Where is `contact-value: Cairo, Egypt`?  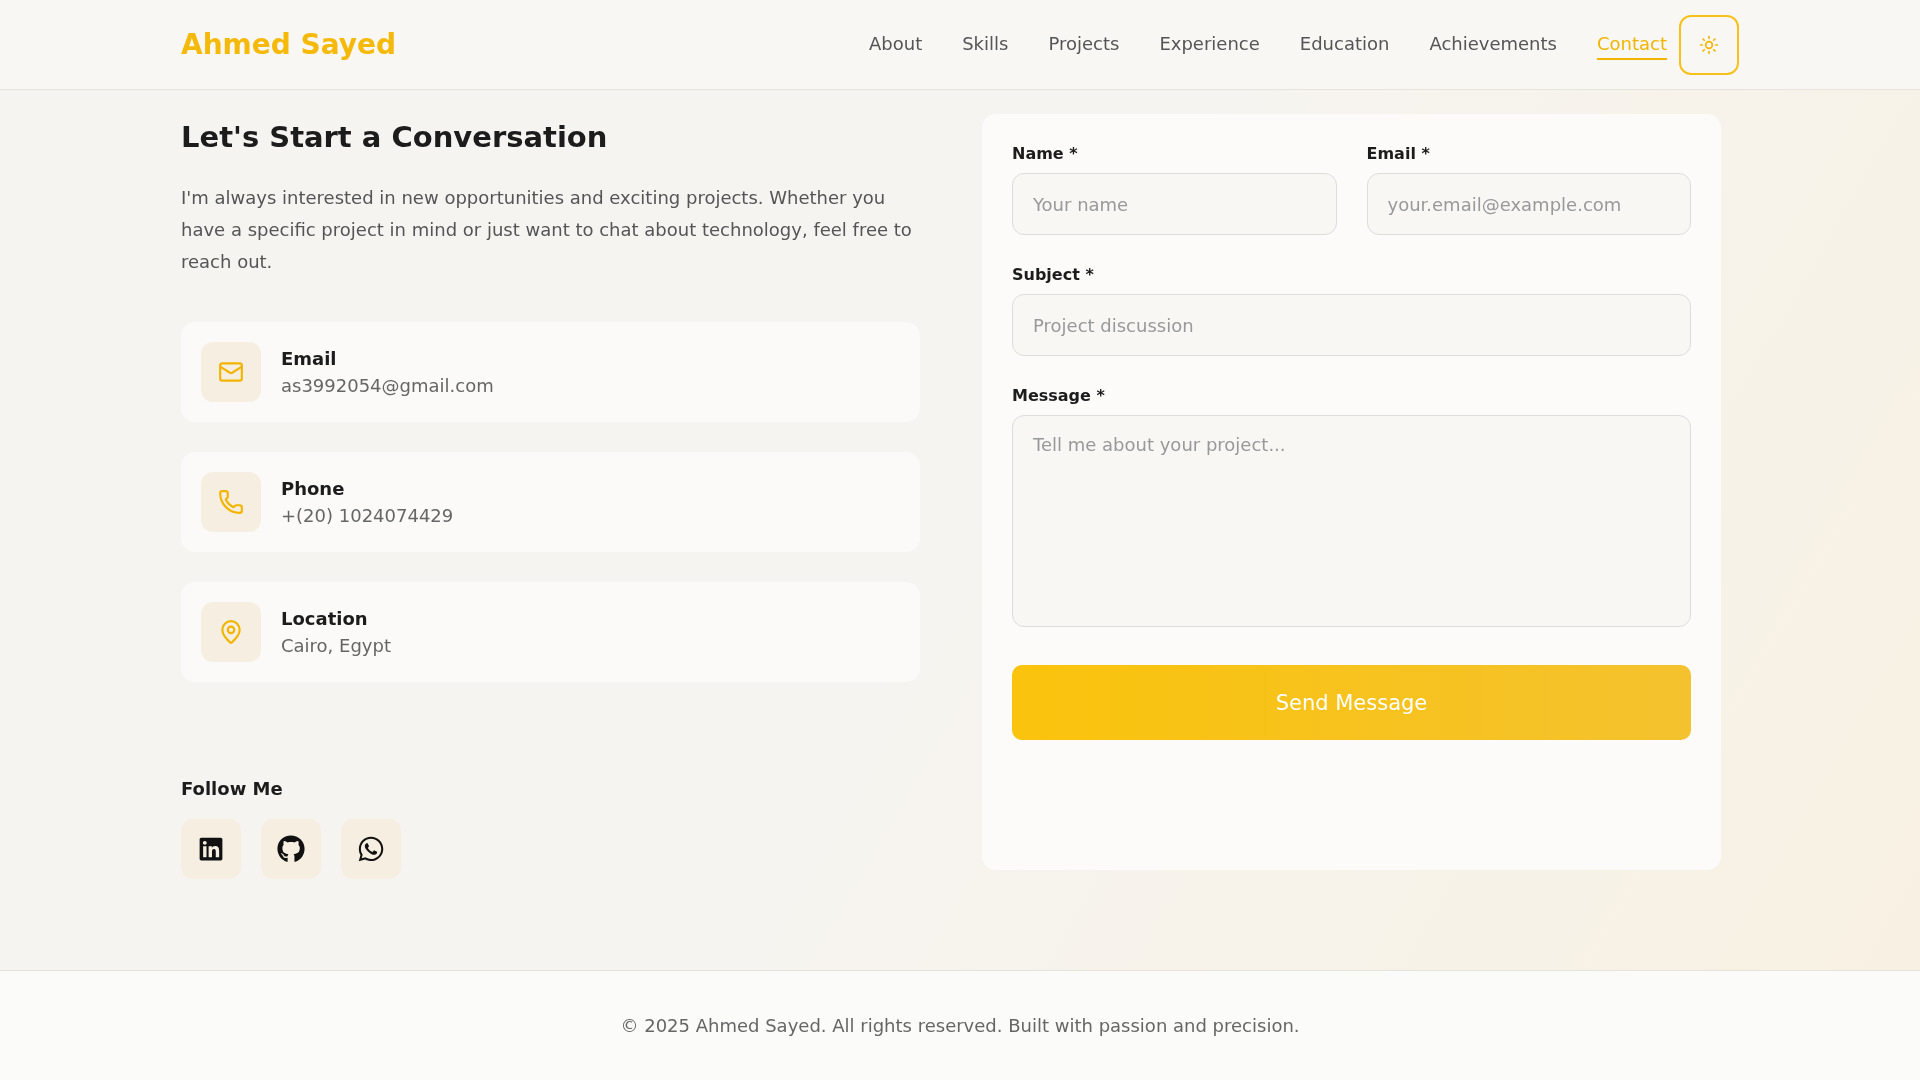 contact-value: Cairo, Egypt is located at coordinates (336, 645).